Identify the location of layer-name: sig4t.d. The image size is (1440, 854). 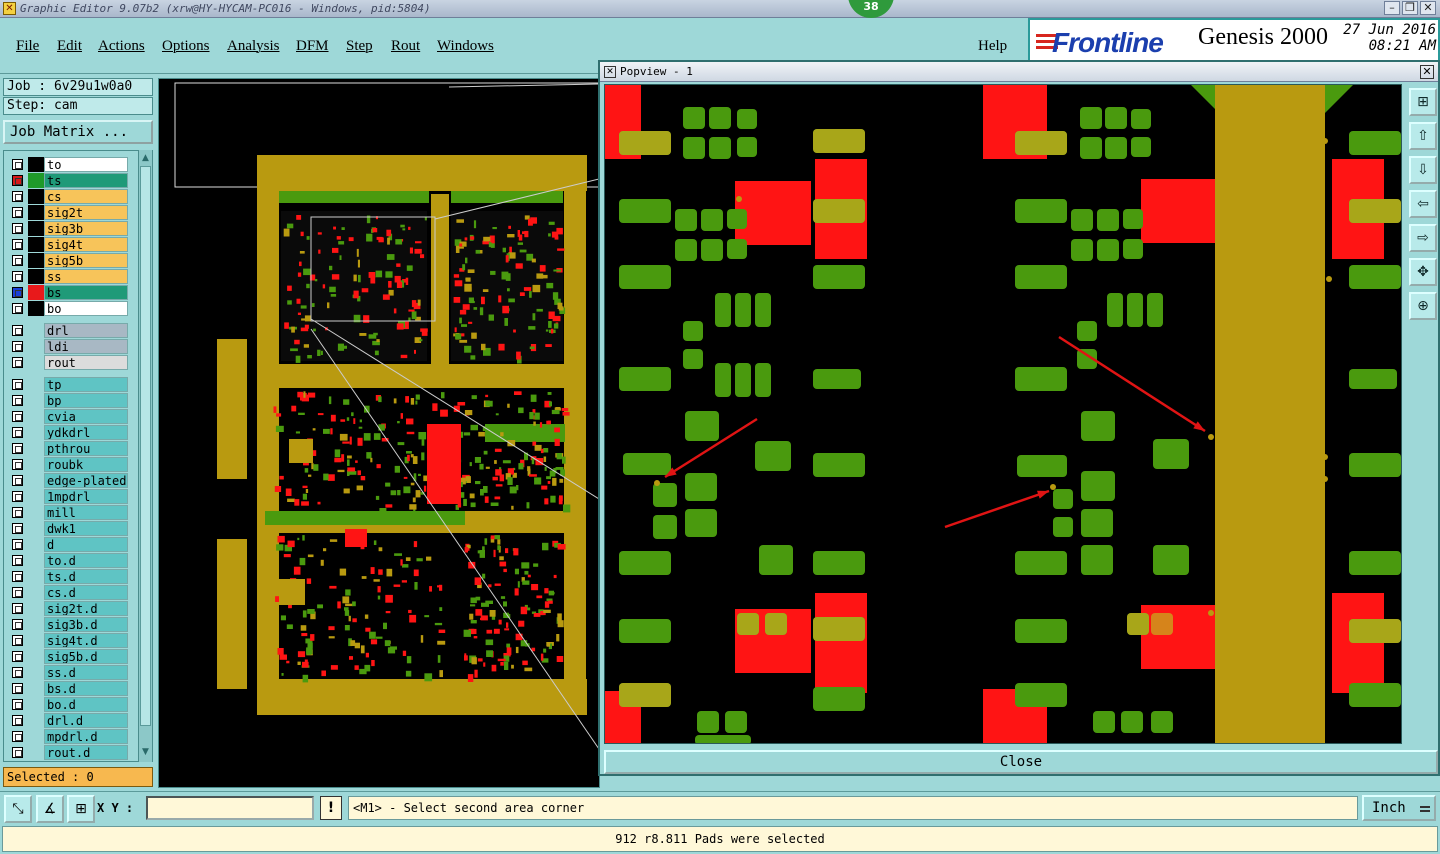
(86, 640).